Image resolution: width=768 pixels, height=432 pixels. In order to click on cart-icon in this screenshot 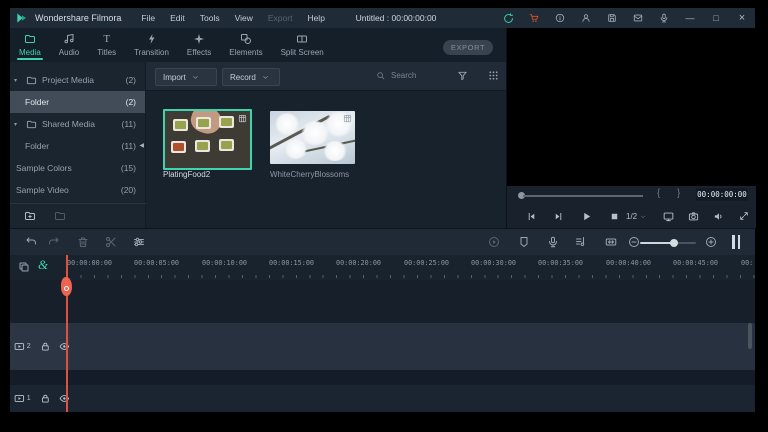, I will do `click(534, 18)`.